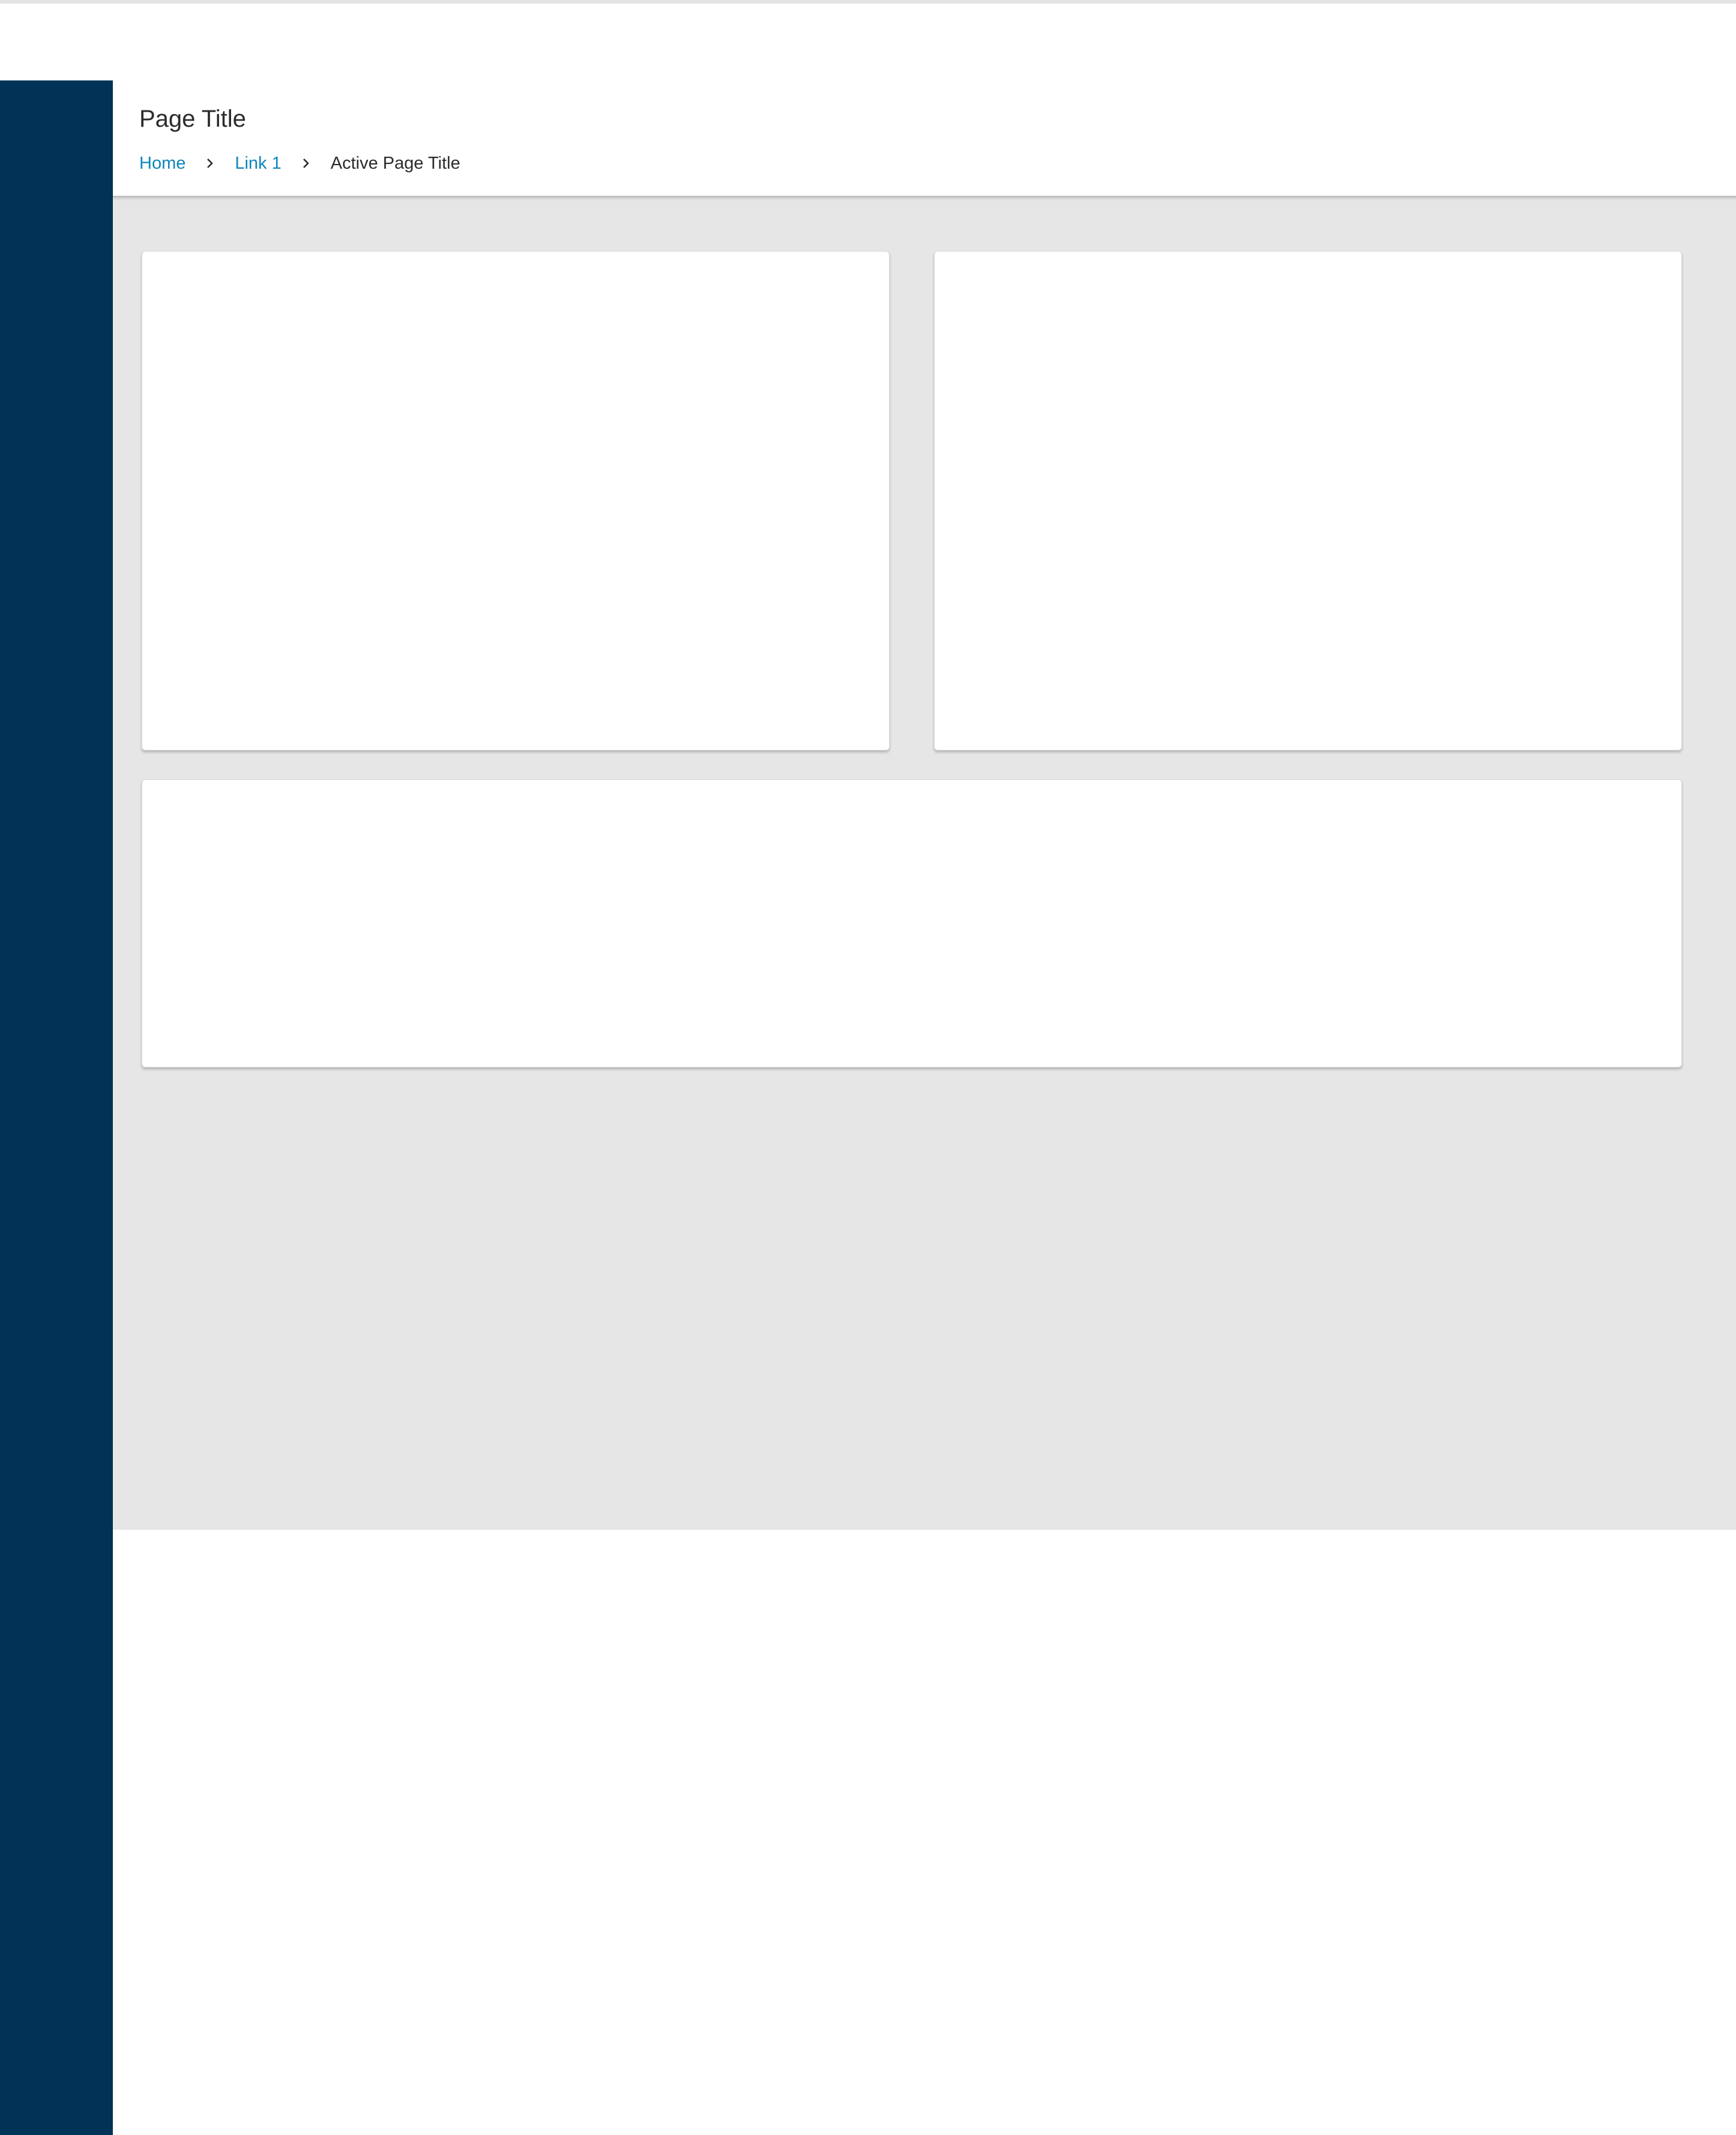  I want to click on card-top-left, so click(516, 500).